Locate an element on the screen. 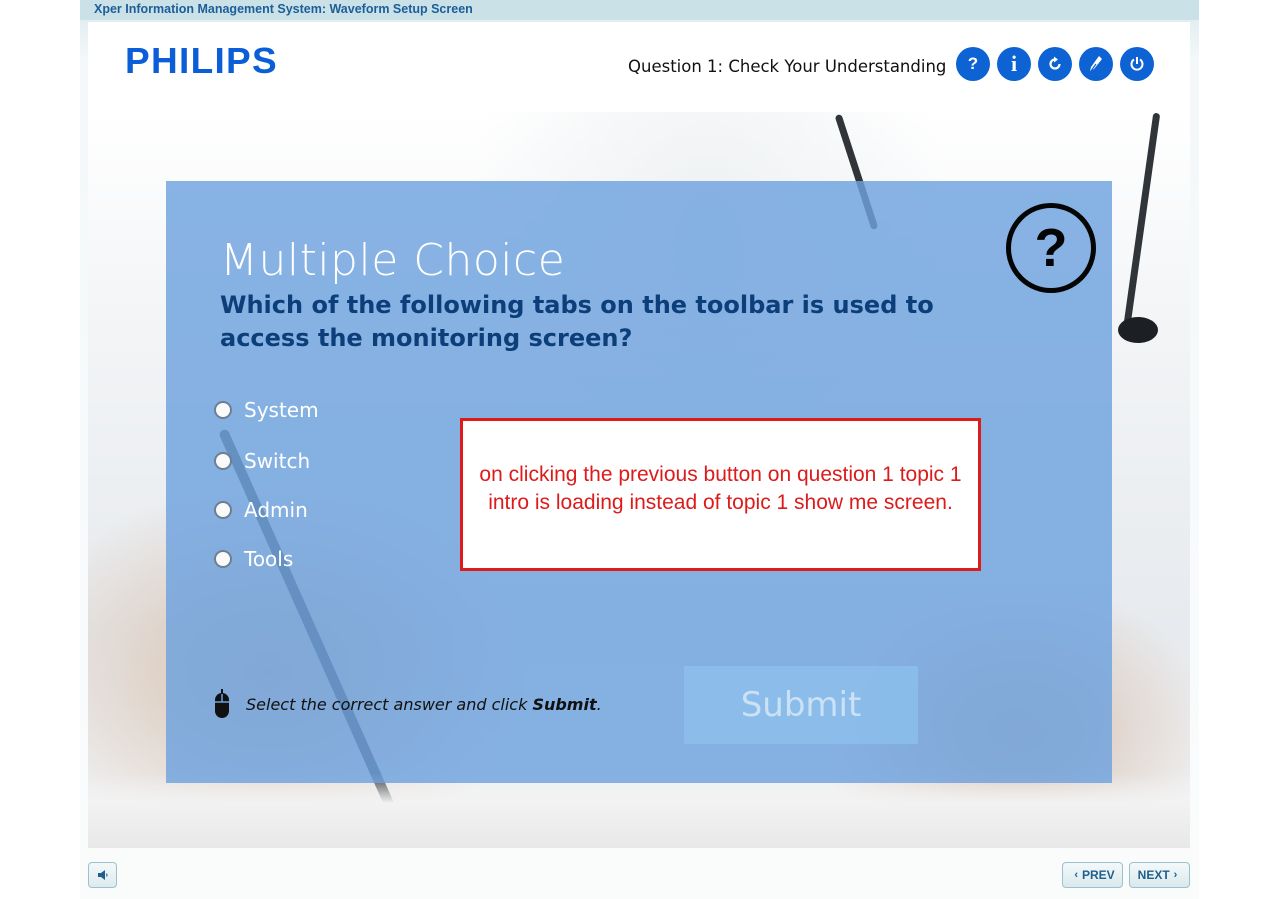 Image resolution: width=1280 pixels, height=899 pixels. choice-system: System is located at coordinates (266, 410).